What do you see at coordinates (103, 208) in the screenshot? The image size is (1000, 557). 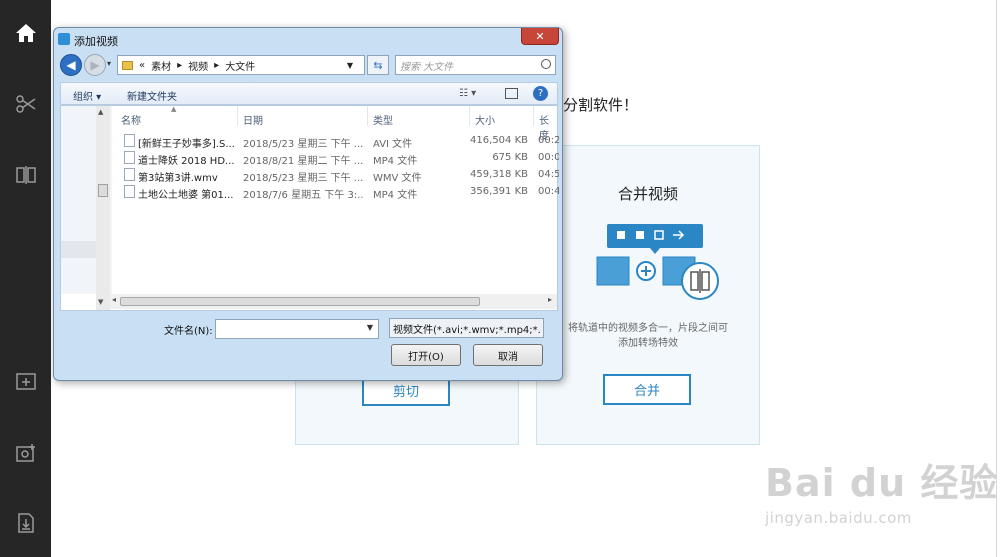 I see `vertical-scrollbar: ▲ ▼` at bounding box center [103, 208].